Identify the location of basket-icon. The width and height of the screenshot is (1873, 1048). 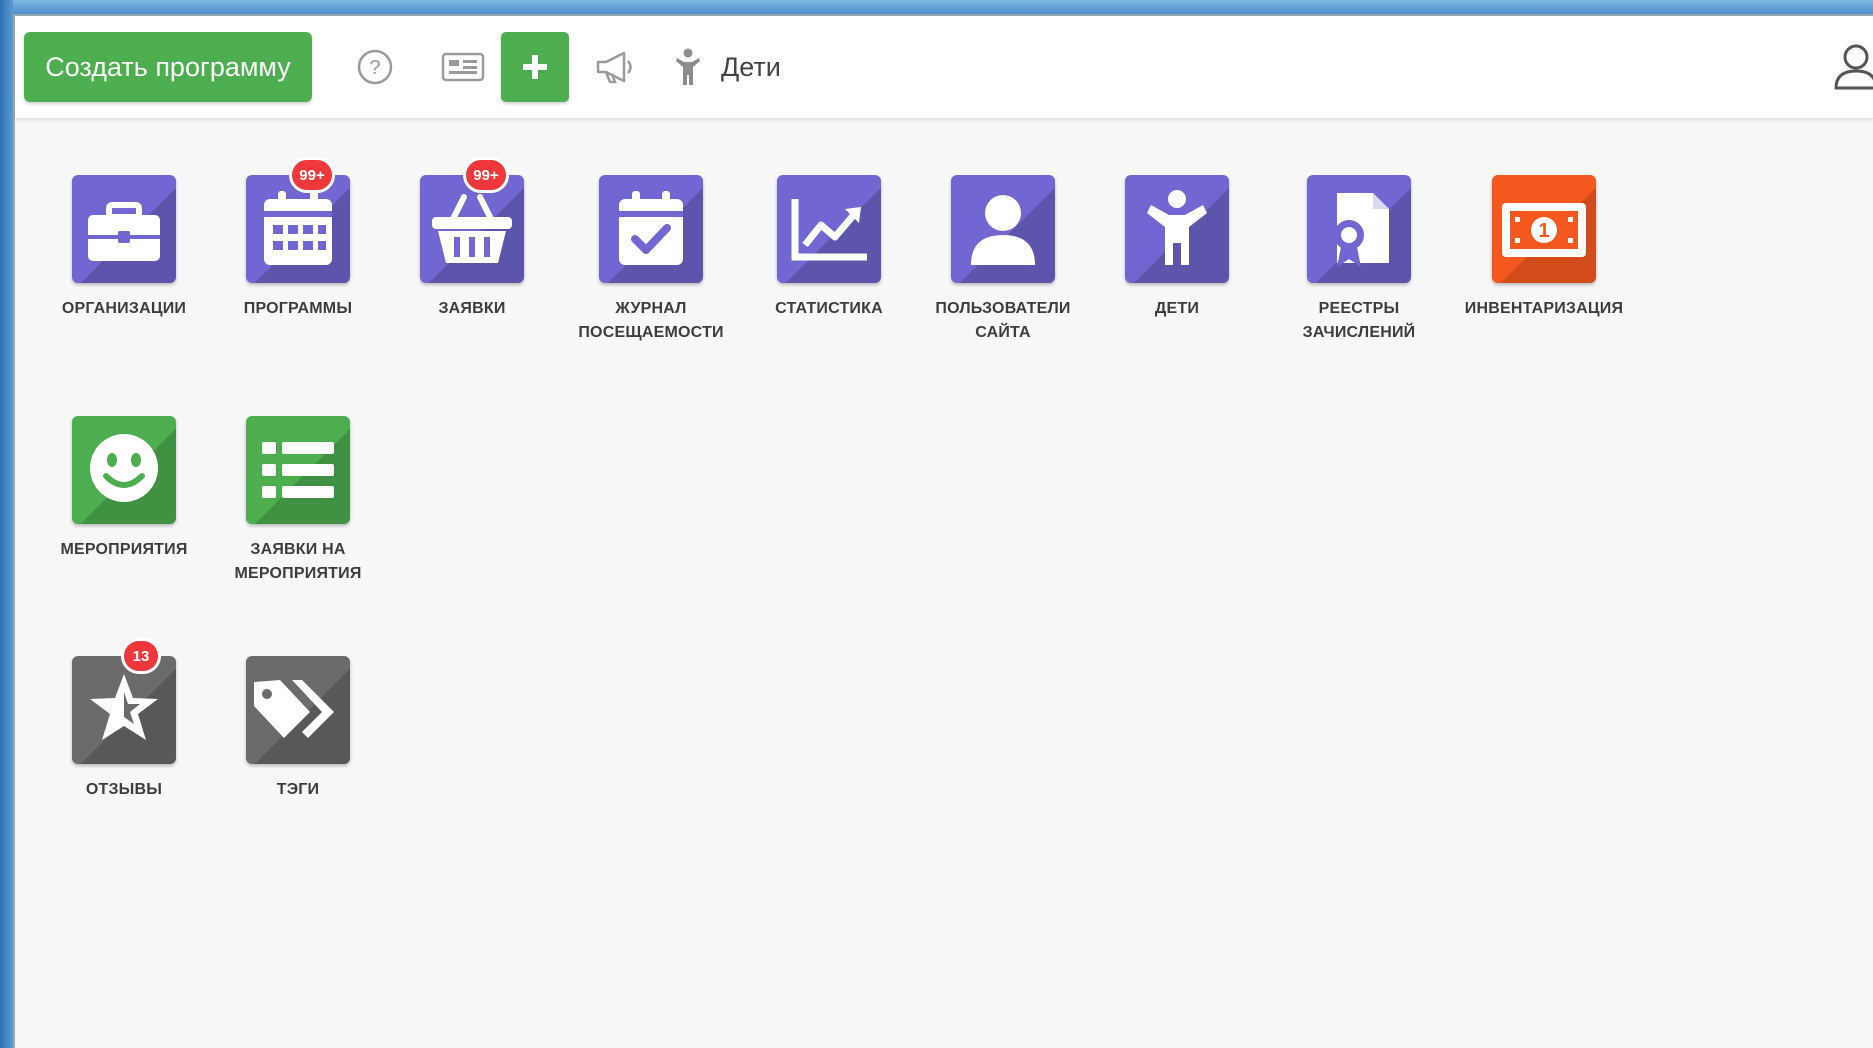
(472, 228).